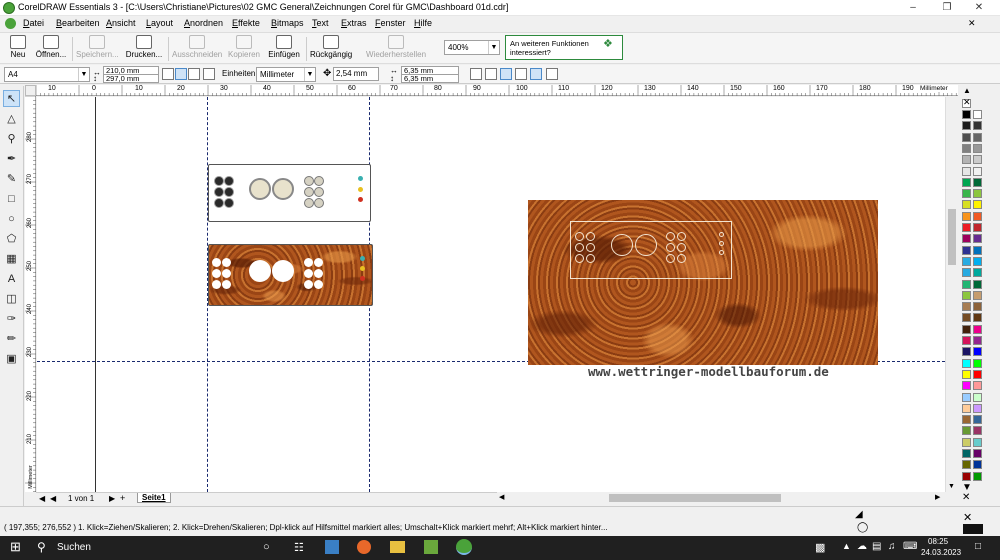  What do you see at coordinates (695, 498) in the screenshot?
I see `horizontal-scroll-thumb` at bounding box center [695, 498].